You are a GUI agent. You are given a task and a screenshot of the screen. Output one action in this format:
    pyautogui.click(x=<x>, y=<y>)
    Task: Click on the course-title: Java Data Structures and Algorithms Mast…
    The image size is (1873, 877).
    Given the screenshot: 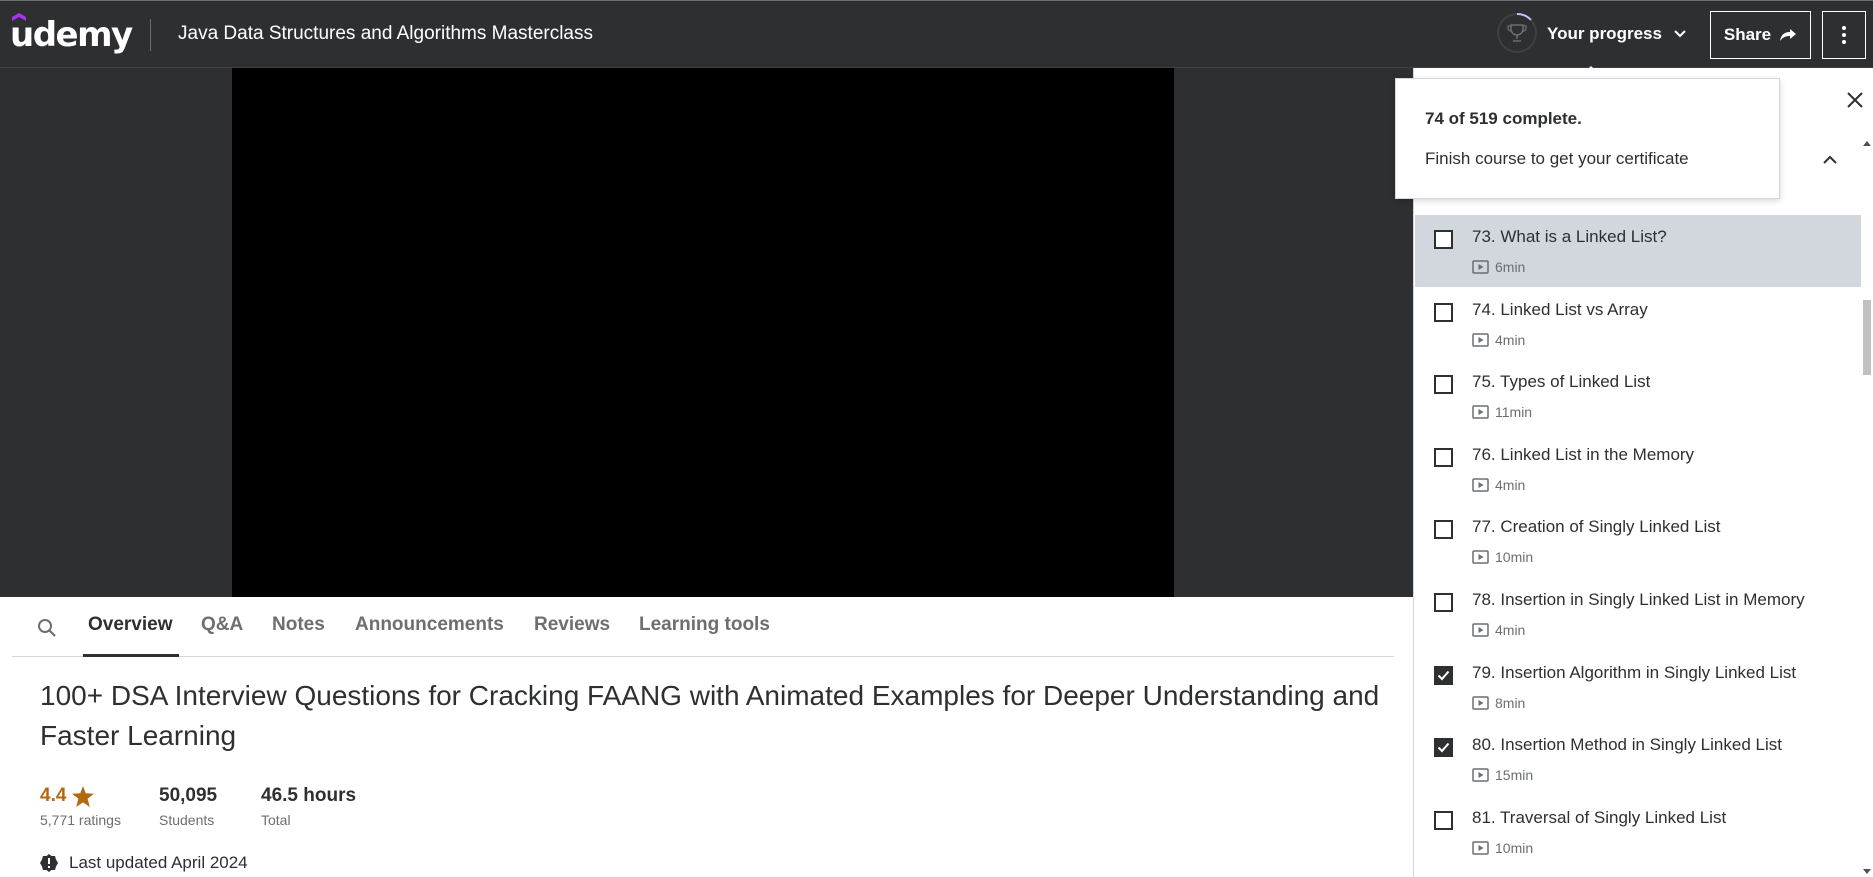 What is the action you would take?
    pyautogui.click(x=385, y=34)
    